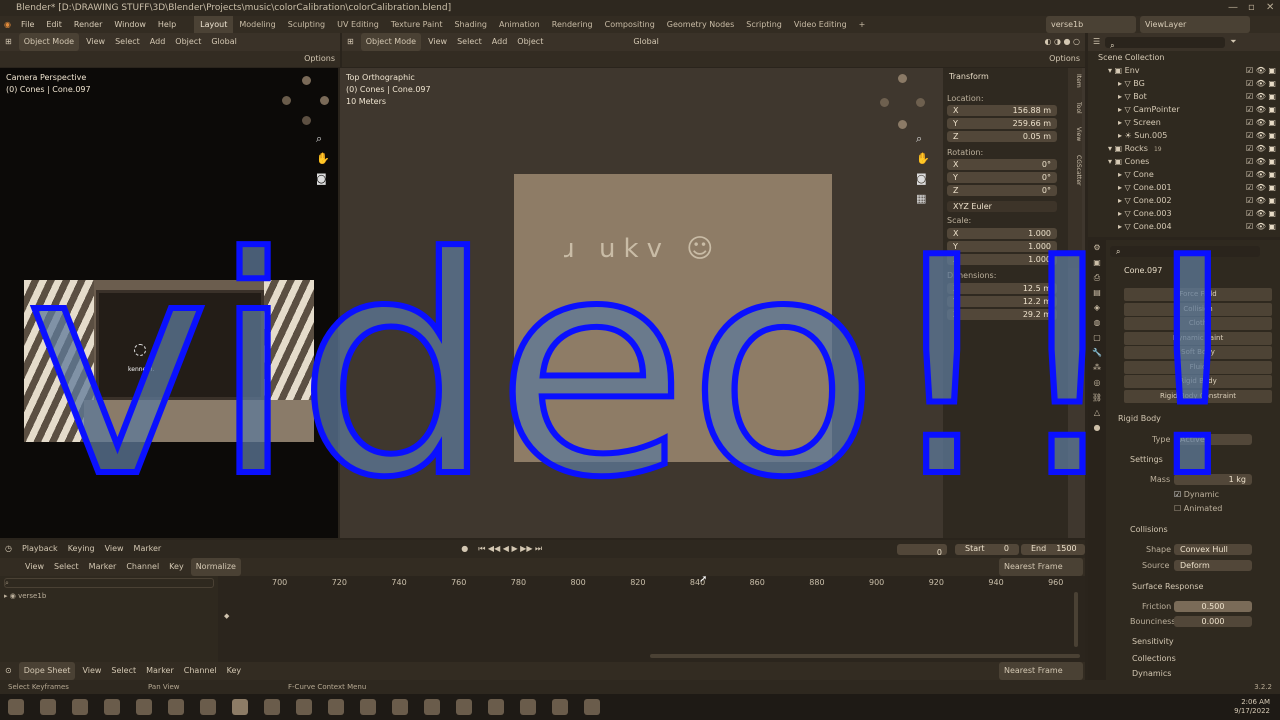 Image resolution: width=1280 pixels, height=720 pixels. Describe the element at coordinates (1097, 352) in the screenshot. I see `modifier-tab-icon: 🔧` at that location.